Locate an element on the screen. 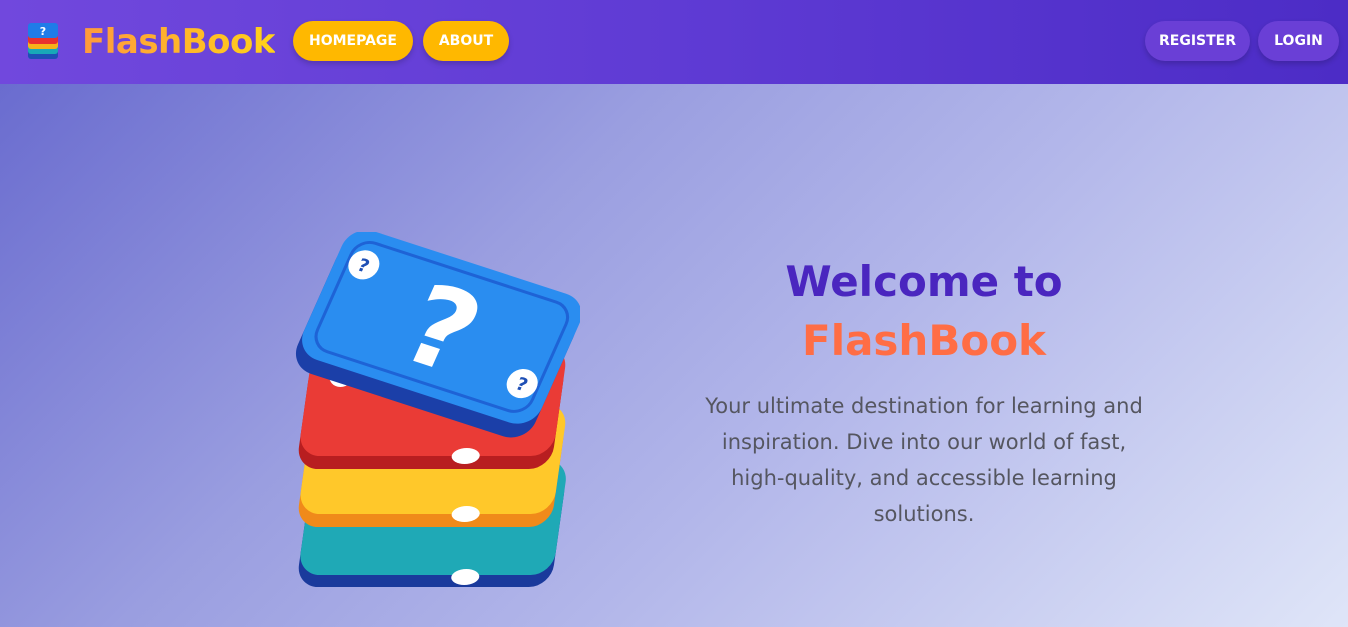  stacked-cards-icon: ? is located at coordinates (43, 41).